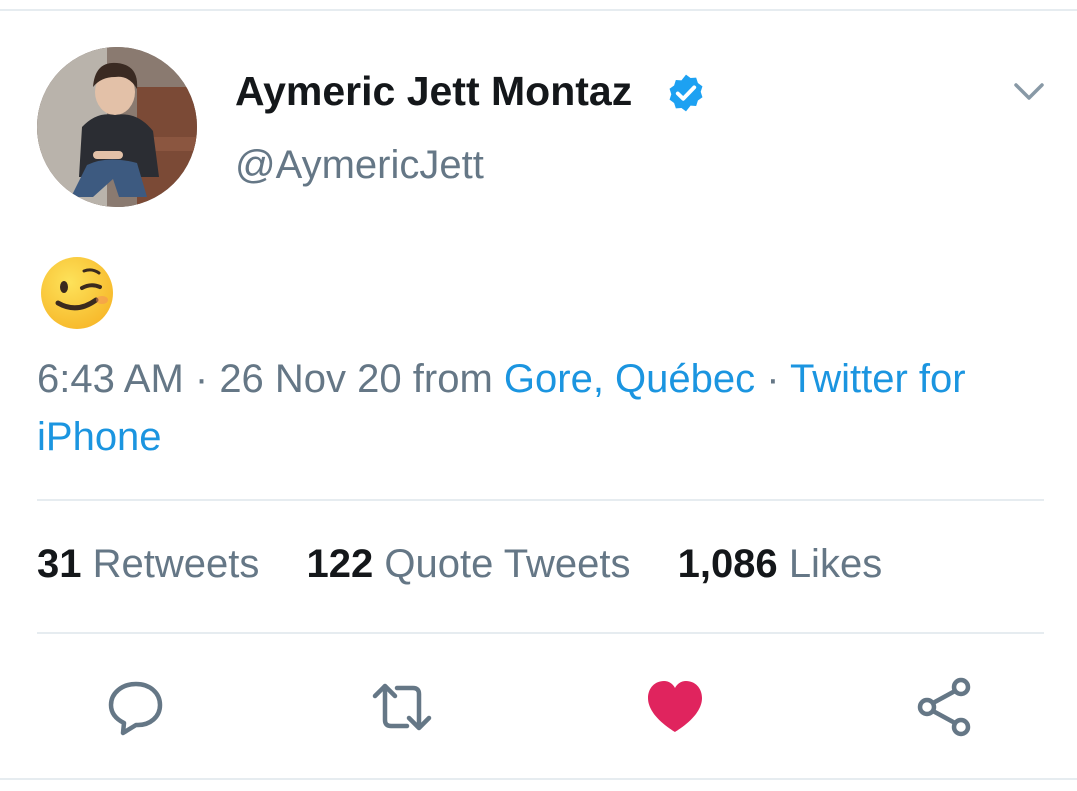 The height and width of the screenshot is (791, 1077). I want to click on location-link: Gore, Québec, so click(629, 379).